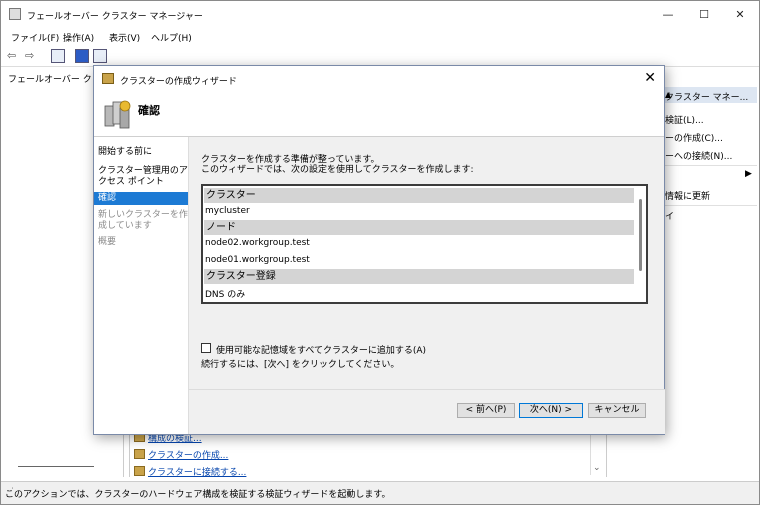 Image resolution: width=760 pixels, height=505 pixels. Describe the element at coordinates (100, 56) in the screenshot. I see `action-pane-icon` at that location.